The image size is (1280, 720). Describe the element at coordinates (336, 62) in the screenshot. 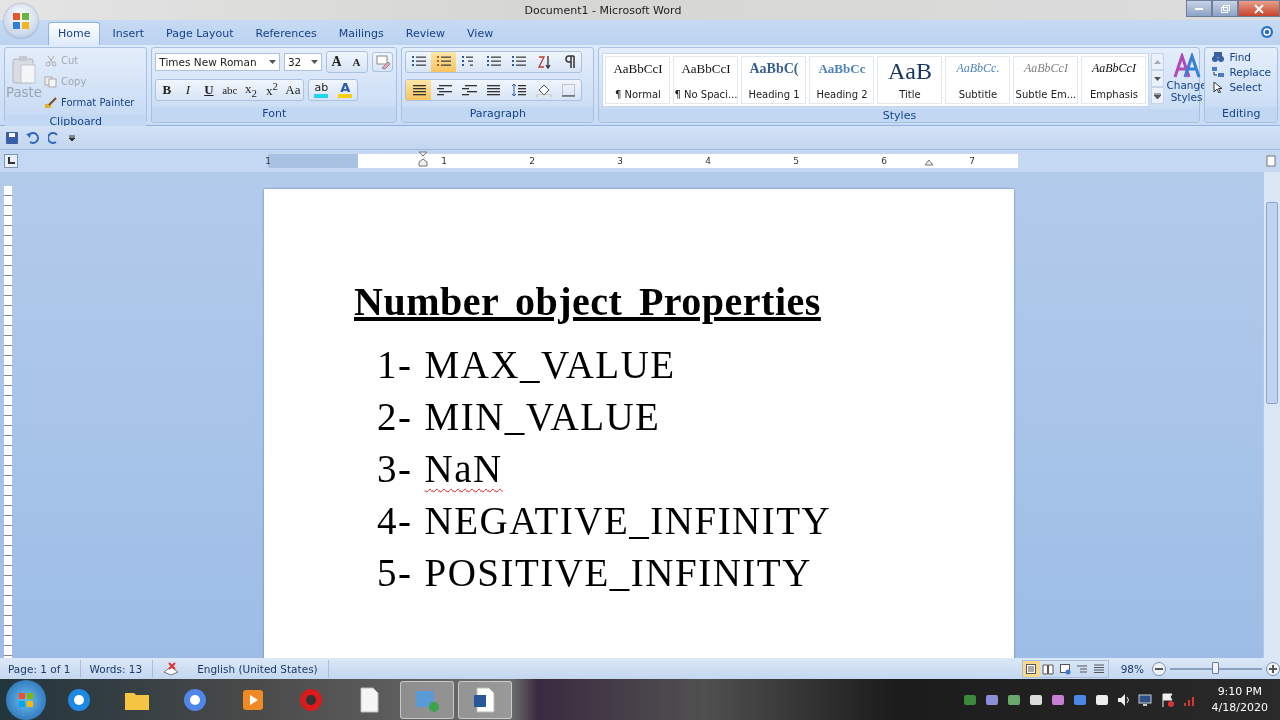

I see `grow-font-button: A` at that location.